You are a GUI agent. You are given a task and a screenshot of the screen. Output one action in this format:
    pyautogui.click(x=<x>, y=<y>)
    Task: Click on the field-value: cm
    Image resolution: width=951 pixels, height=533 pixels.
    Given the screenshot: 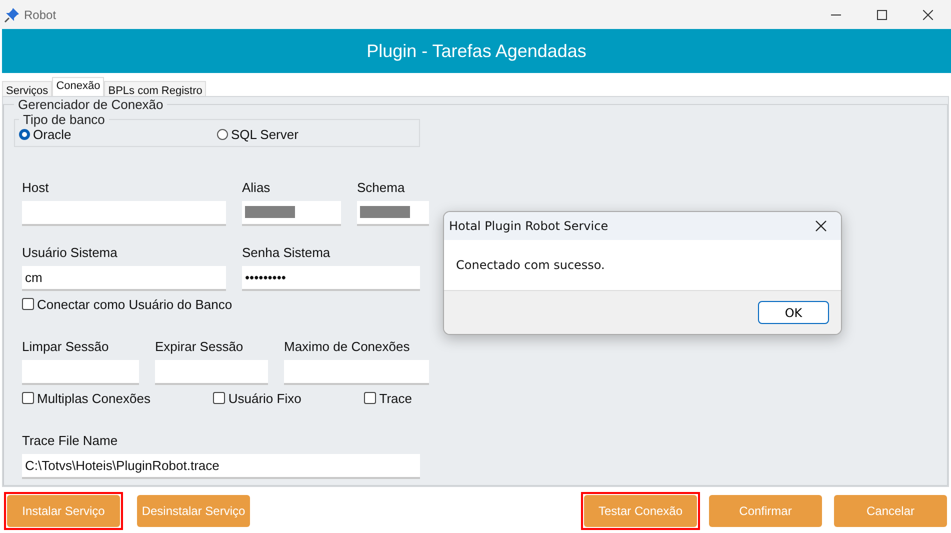 What is the action you would take?
    pyautogui.click(x=33, y=277)
    